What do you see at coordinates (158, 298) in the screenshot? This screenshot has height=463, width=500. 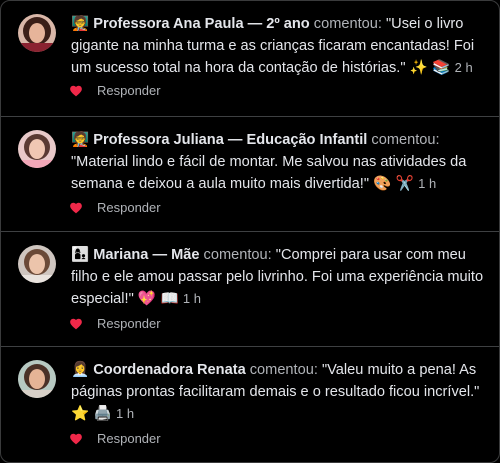 I see `heart-book-icon: 💖 📖` at bounding box center [158, 298].